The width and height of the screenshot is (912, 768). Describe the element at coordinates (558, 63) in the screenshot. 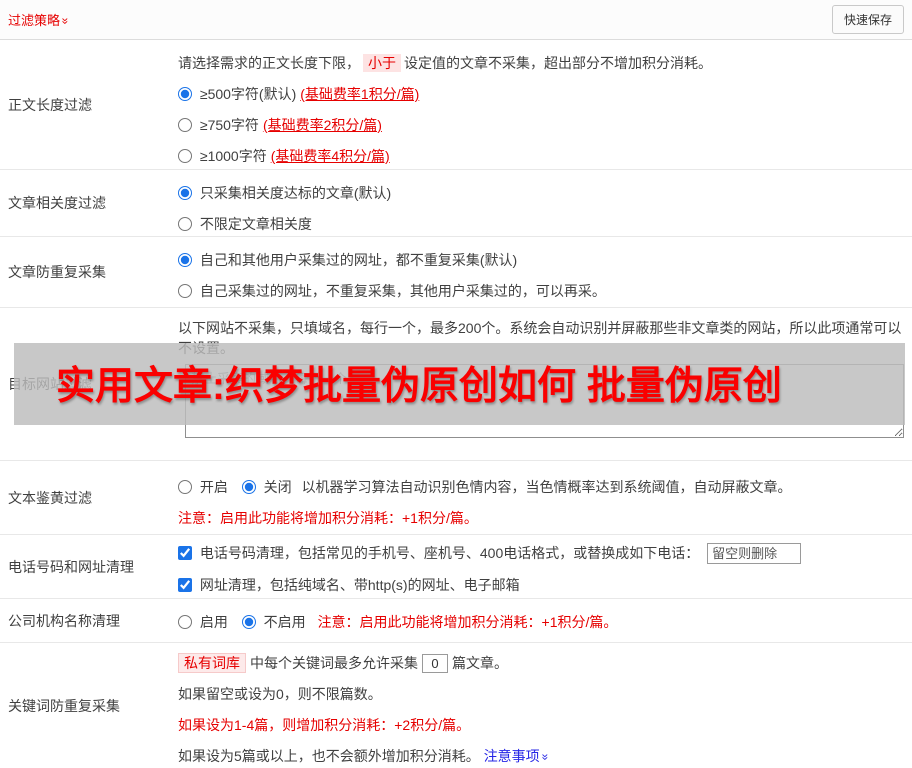

I see `intro-after: 设定值的文章不采集，超出部分不增加积分消耗。` at that location.